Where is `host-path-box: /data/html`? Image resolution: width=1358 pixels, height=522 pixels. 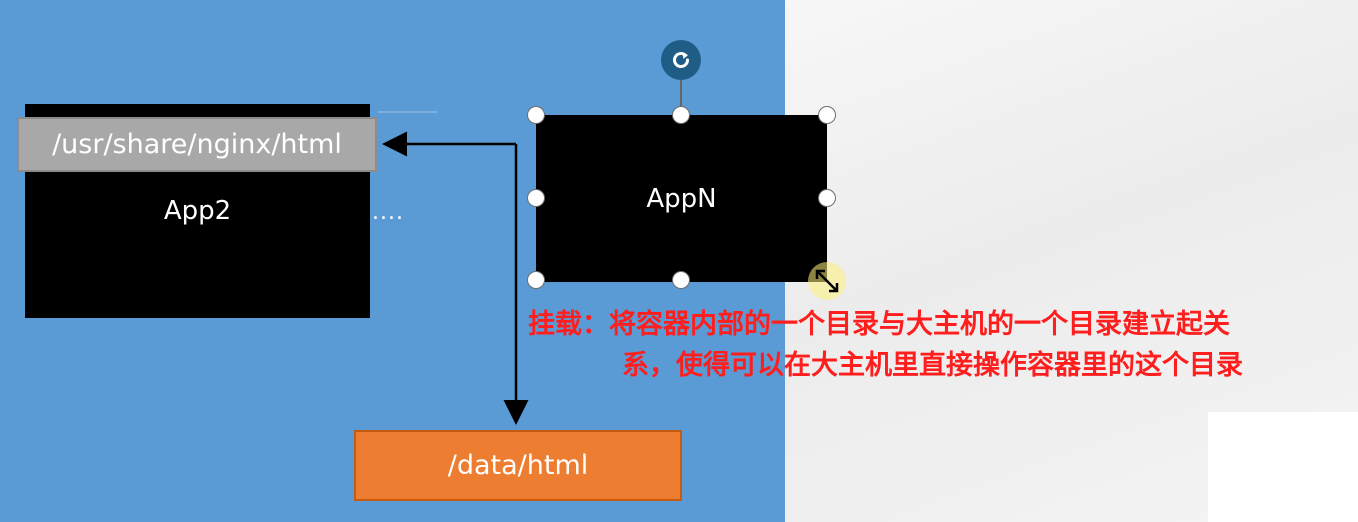
host-path-box: /data/html is located at coordinates (518, 465).